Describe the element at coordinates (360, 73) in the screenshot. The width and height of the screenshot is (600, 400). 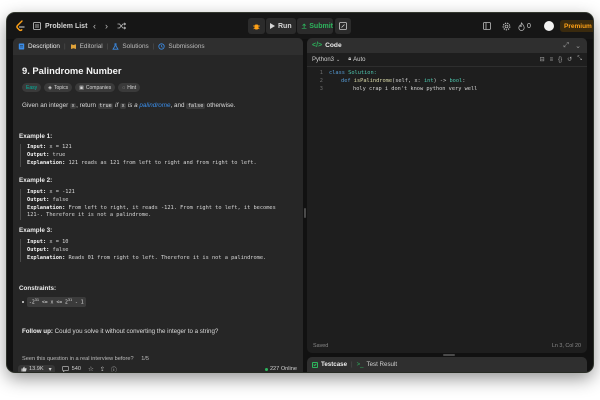
I see `class-name: Solution:` at that location.